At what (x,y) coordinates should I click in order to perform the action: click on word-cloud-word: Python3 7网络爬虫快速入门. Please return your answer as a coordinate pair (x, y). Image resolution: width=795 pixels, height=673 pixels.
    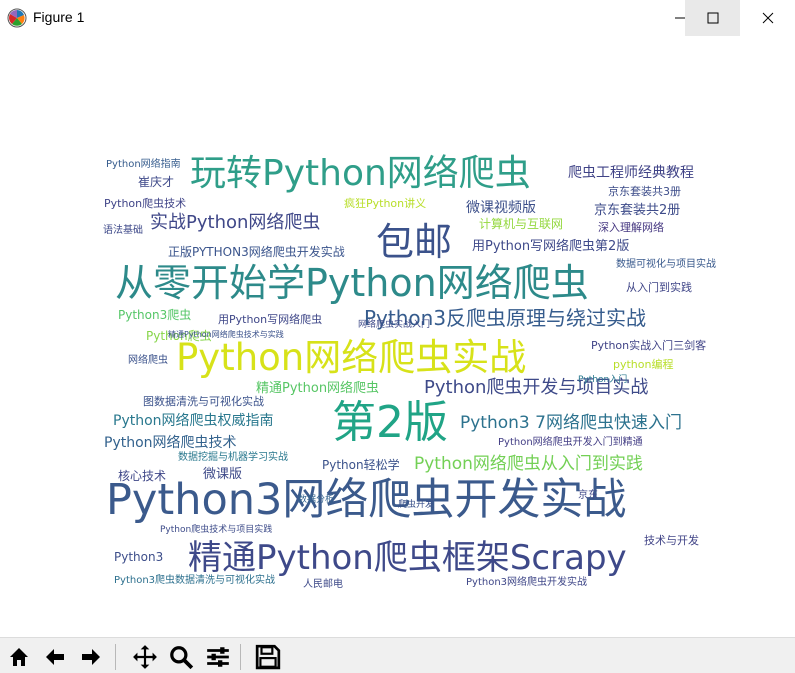
    Looking at the image, I should click on (571, 423).